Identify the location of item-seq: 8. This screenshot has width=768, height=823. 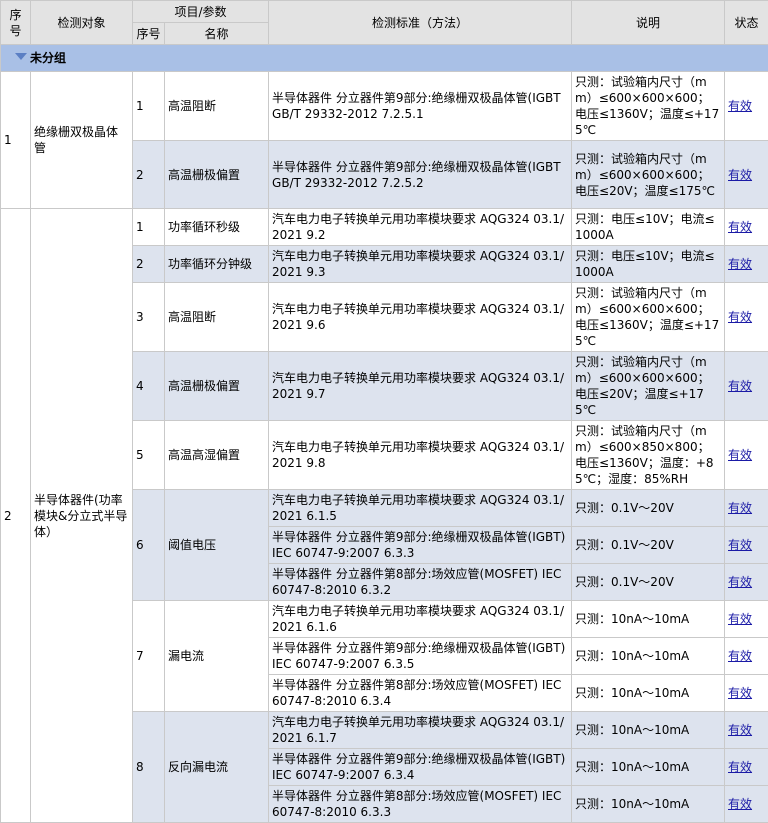
(149, 767).